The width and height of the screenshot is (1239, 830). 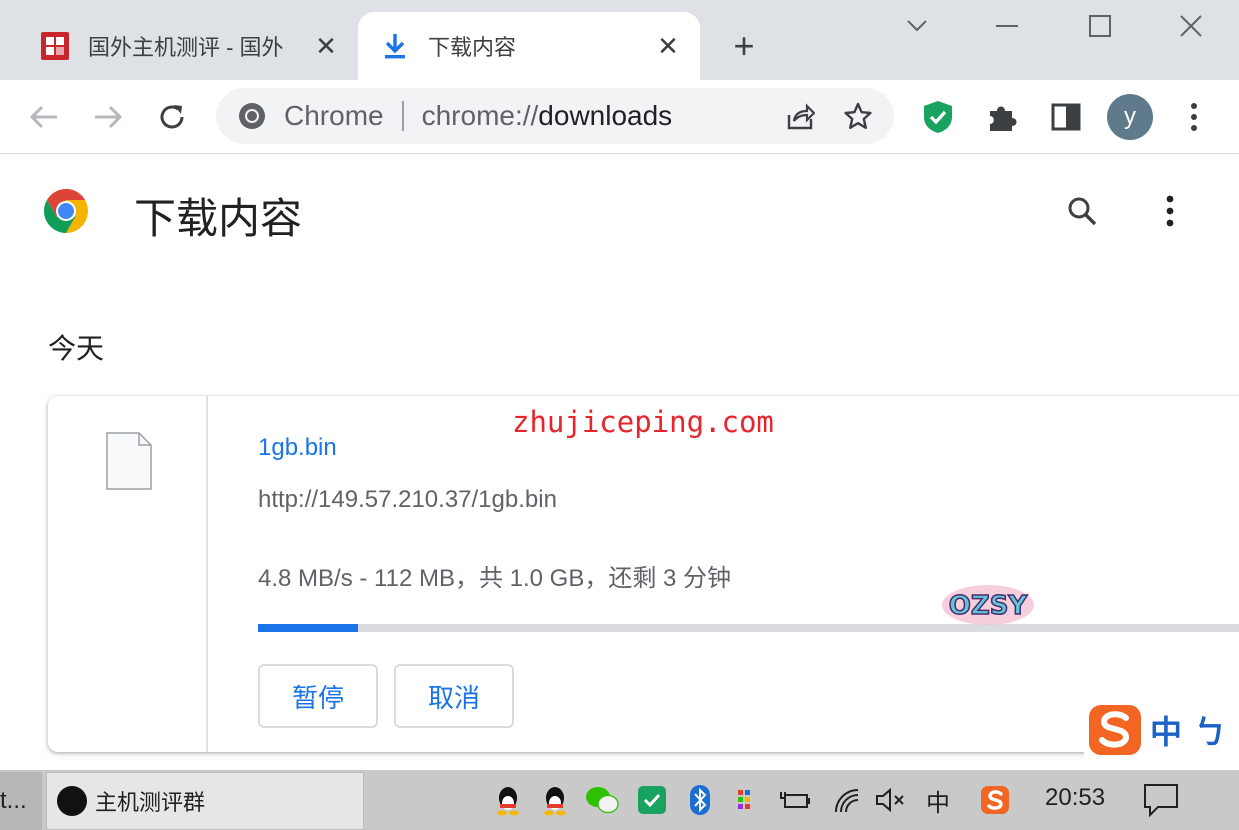 What do you see at coordinates (529, 46) in the screenshot?
I see `tab-downloads: 下载内容 ✕` at bounding box center [529, 46].